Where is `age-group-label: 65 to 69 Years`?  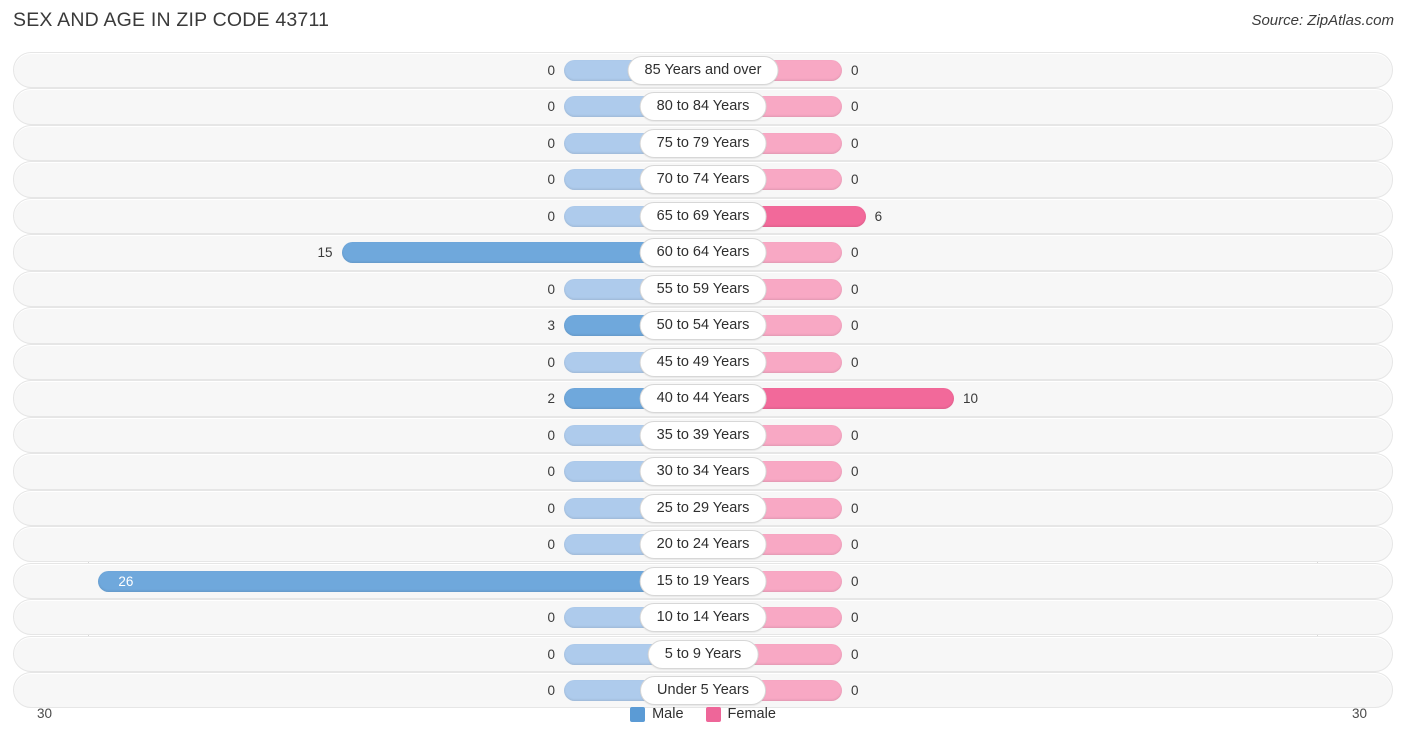 age-group-label: 65 to 69 Years is located at coordinates (703, 216).